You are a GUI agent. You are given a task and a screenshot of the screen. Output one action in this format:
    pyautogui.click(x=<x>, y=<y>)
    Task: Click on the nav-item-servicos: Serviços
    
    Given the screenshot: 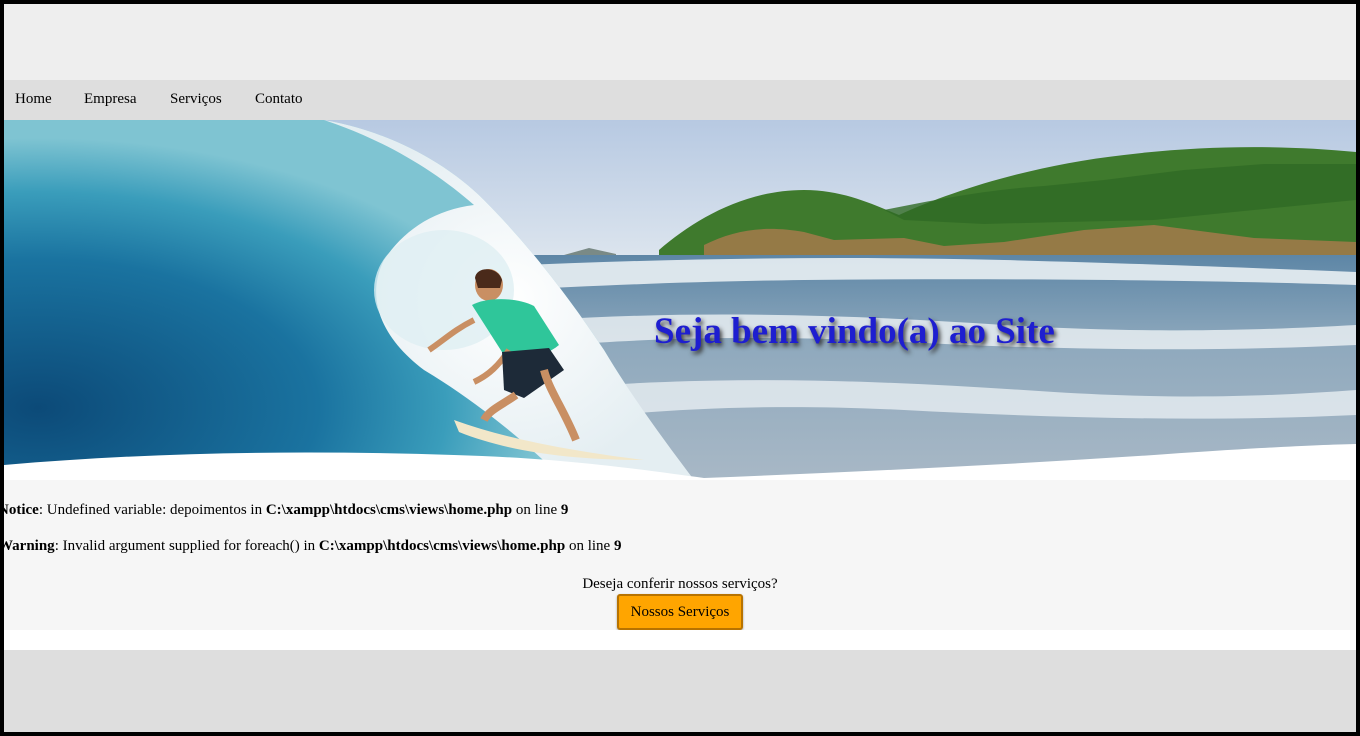 What is the action you would take?
    pyautogui.click(x=196, y=99)
    